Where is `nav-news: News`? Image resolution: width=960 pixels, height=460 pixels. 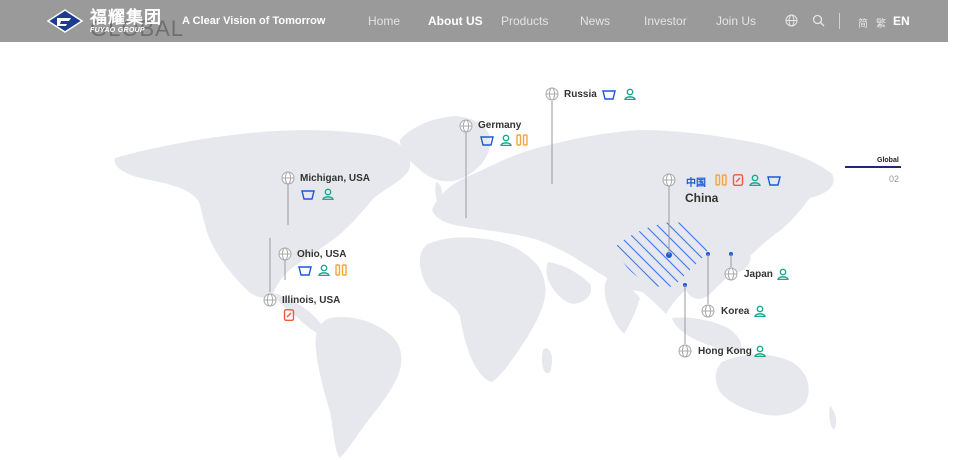
nav-news: News is located at coordinates (595, 21).